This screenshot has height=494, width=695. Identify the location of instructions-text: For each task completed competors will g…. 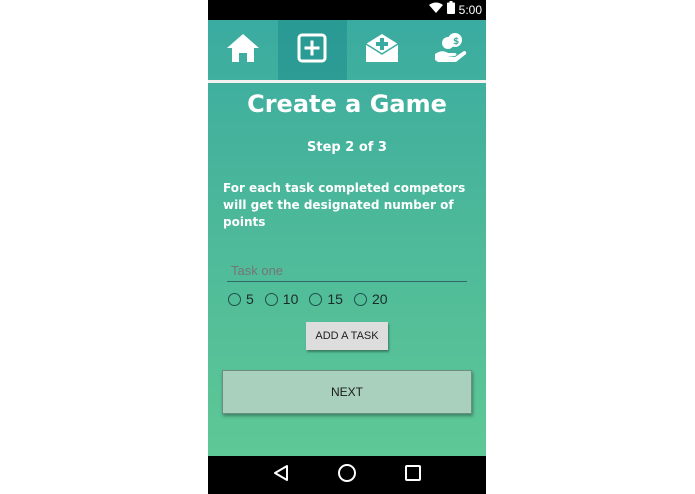
(344, 205).